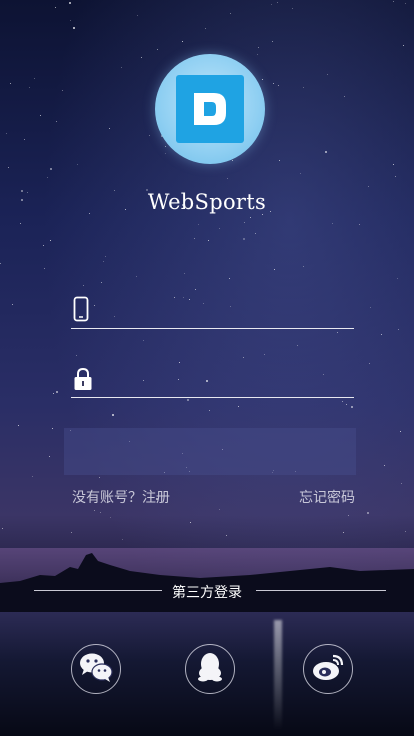 Image resolution: width=414 pixels, height=736 pixels. I want to click on register-link: 没有账号？注册, so click(121, 497).